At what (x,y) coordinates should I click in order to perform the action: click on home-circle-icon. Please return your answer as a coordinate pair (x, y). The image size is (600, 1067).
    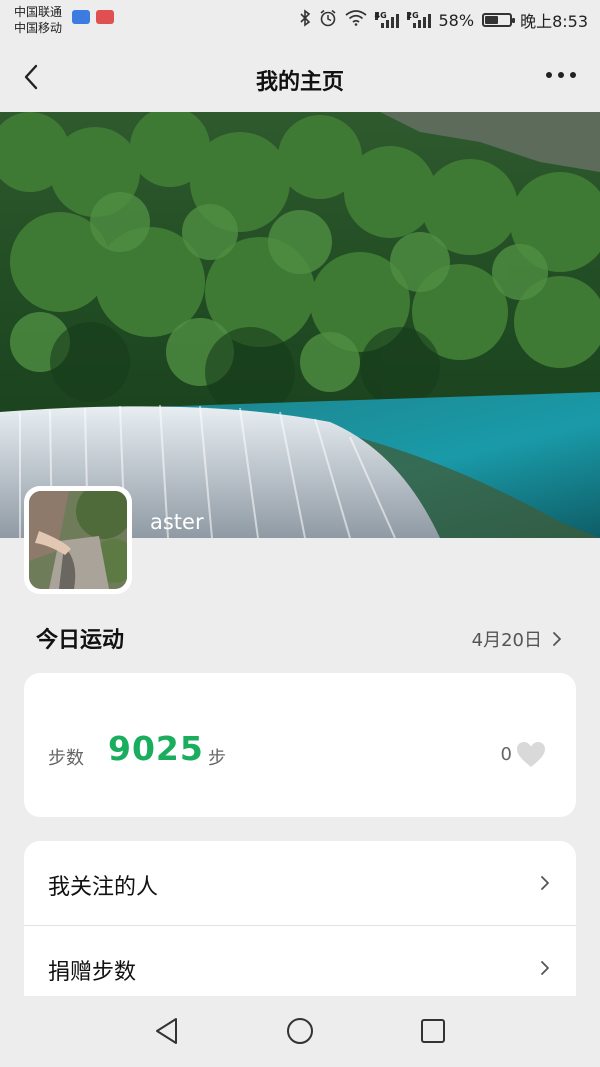
    Looking at the image, I should click on (300, 1031).